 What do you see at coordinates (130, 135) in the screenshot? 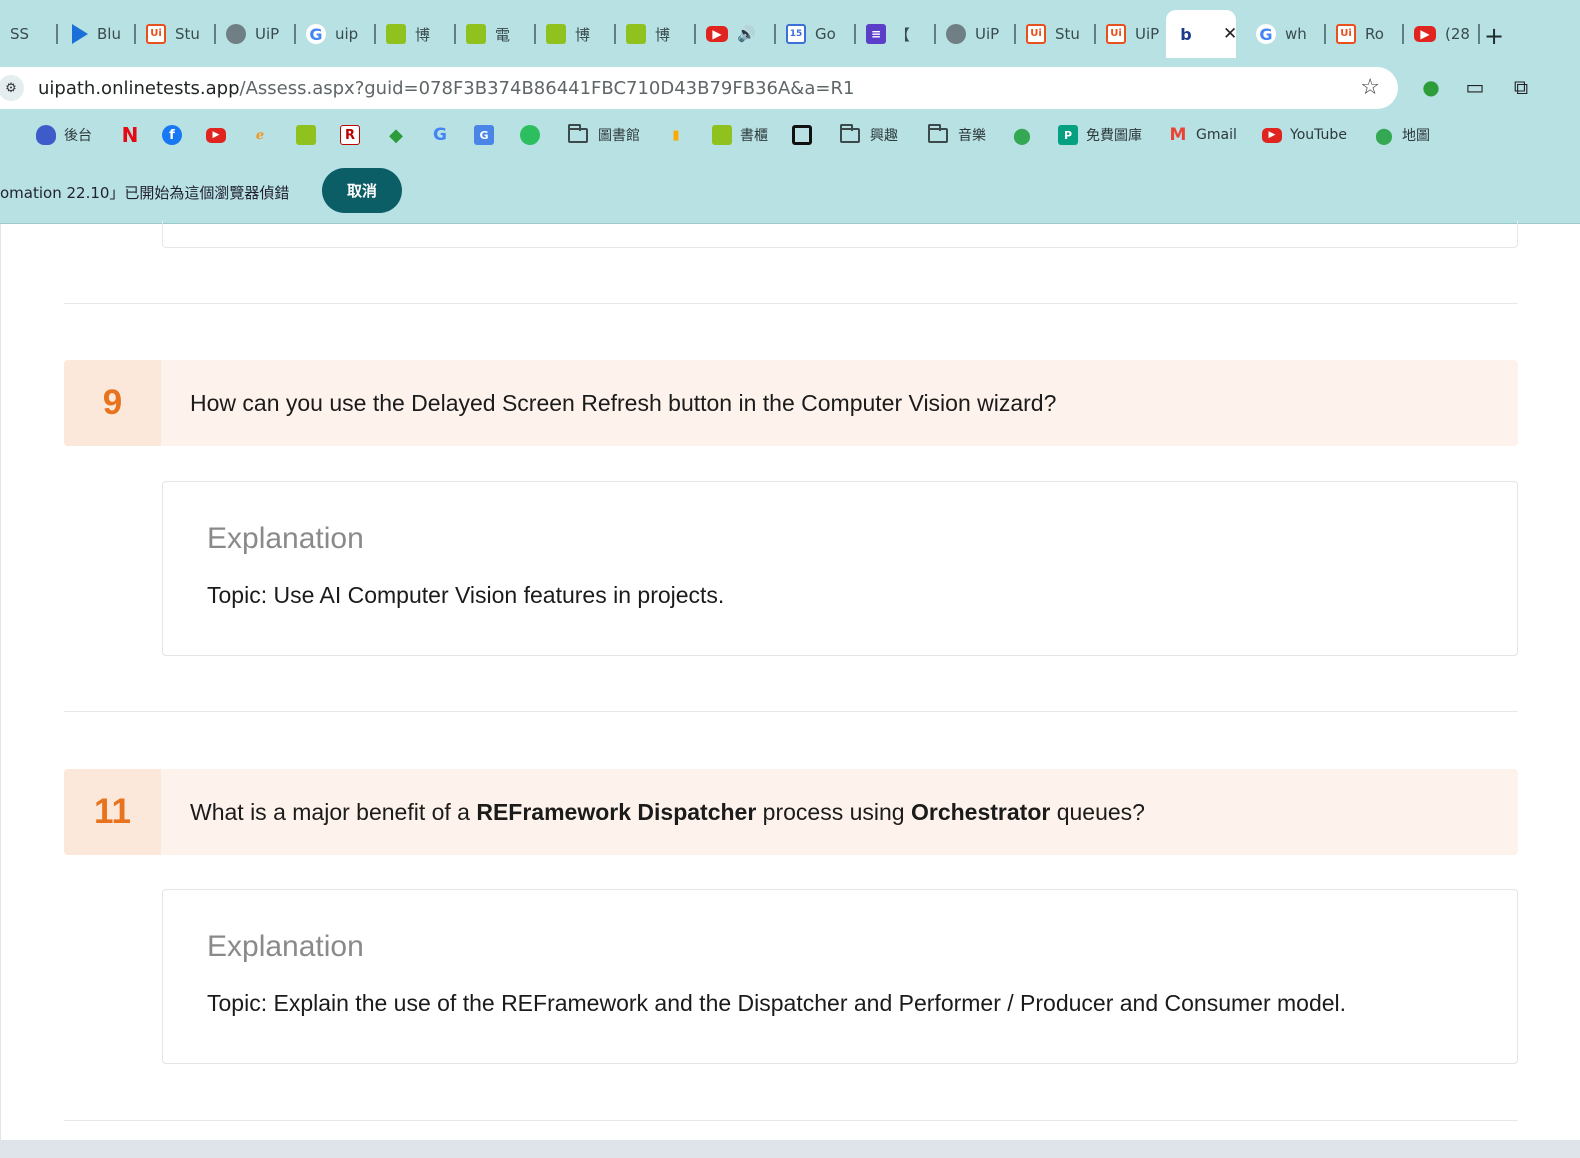
I see `netflix-icon: N` at bounding box center [130, 135].